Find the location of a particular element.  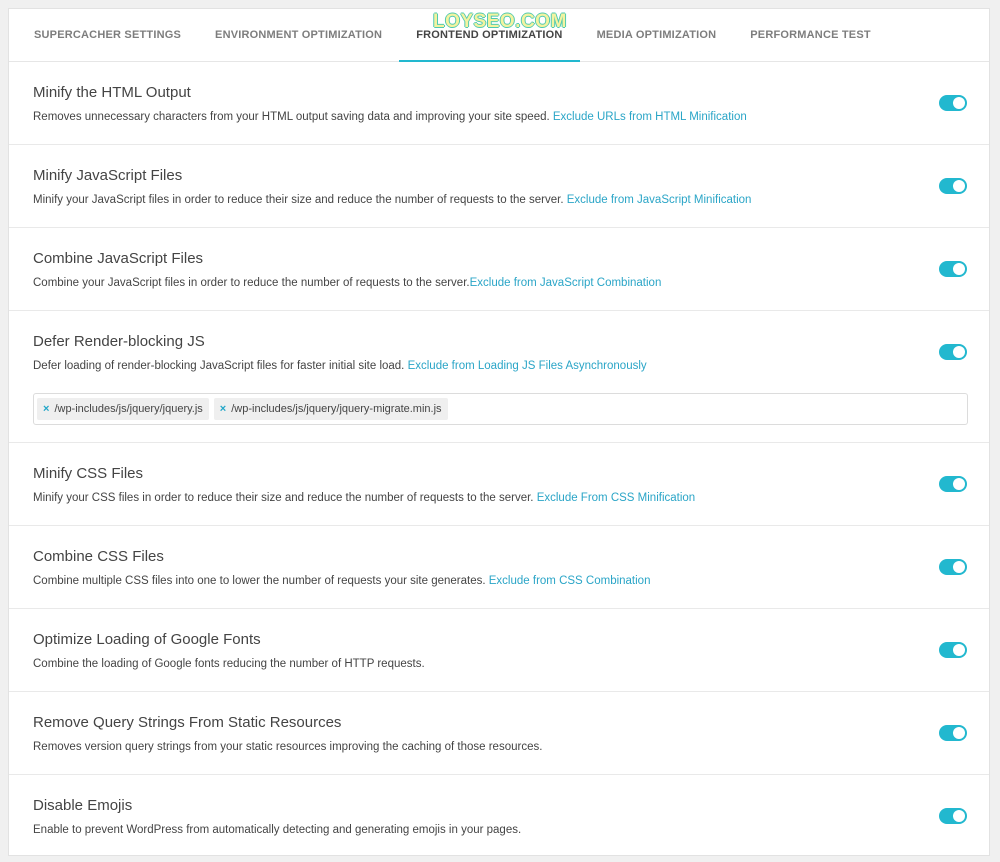

exclude-js-combination-link: Exclude from JavaScript Combination is located at coordinates (566, 283).